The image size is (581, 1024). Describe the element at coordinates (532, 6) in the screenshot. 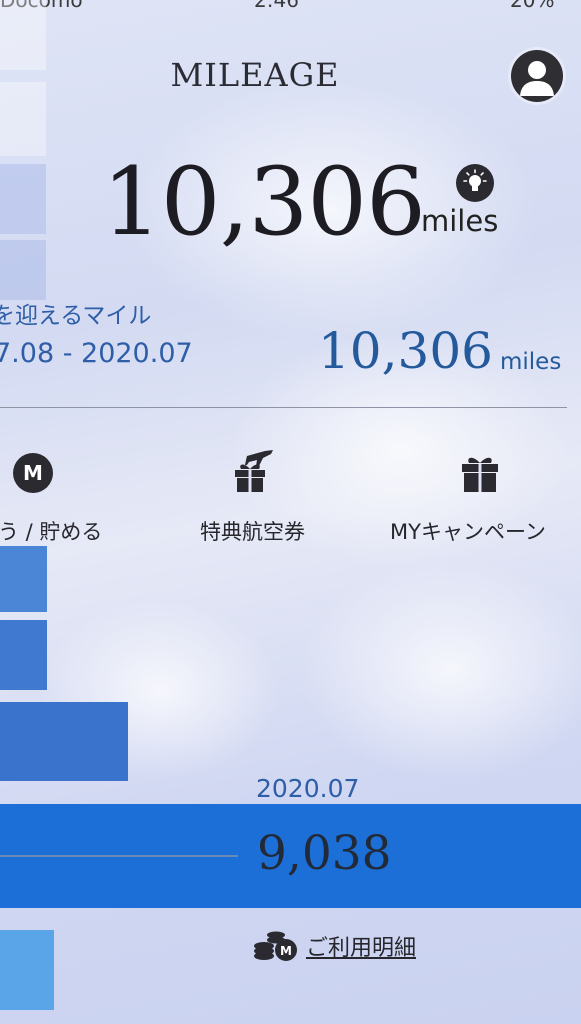

I see `battery-label: 20%` at that location.